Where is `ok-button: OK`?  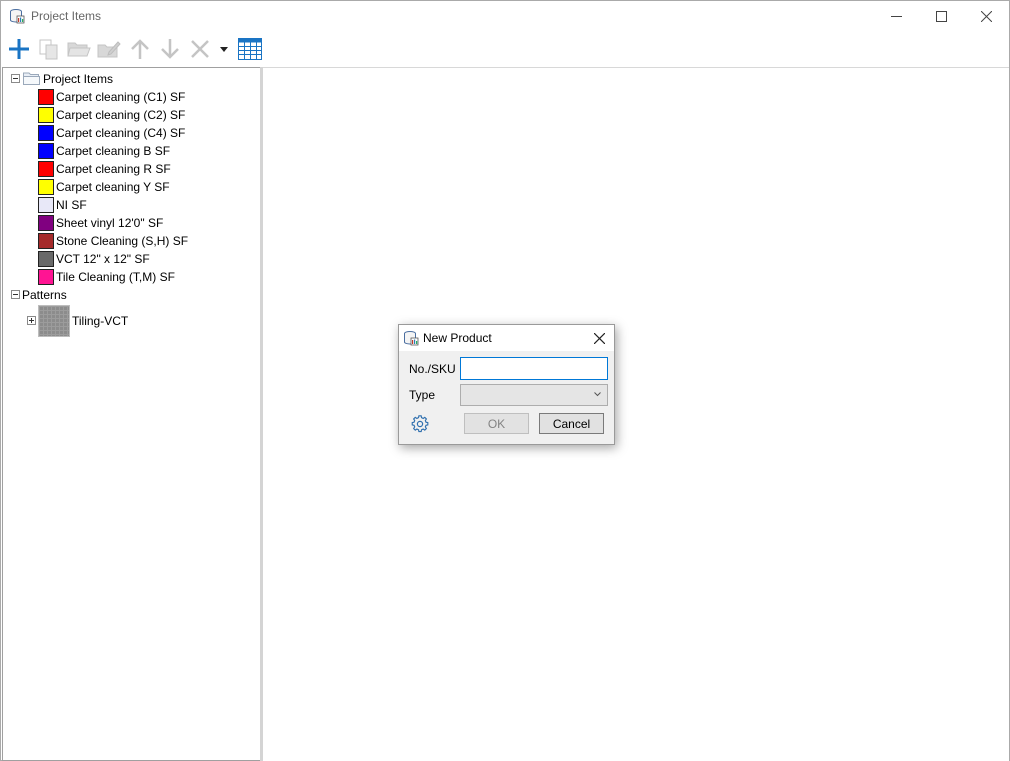
ok-button: OK is located at coordinates (496, 423).